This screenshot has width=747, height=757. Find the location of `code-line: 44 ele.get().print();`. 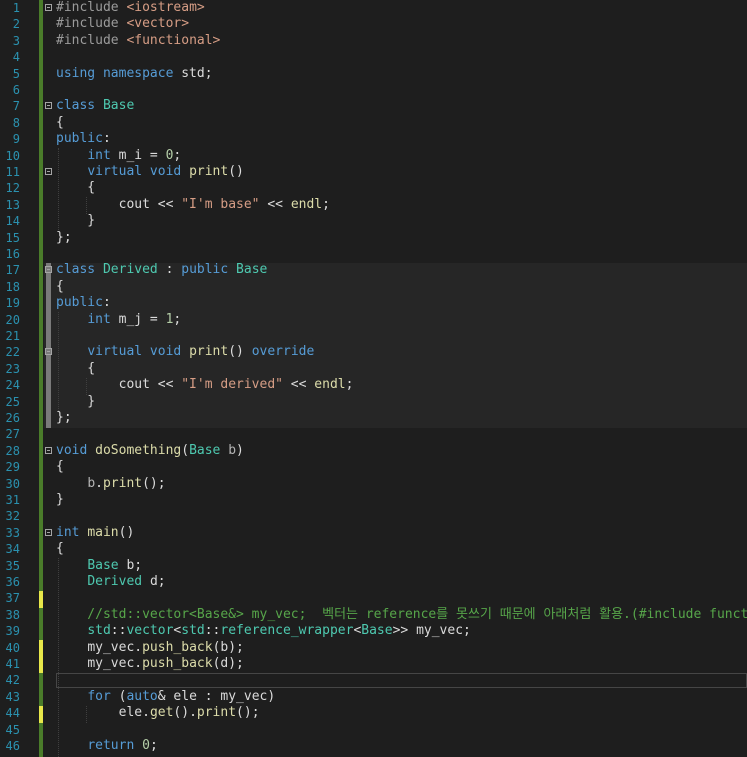

code-line: 44 ele.get().print(); is located at coordinates (373, 713).